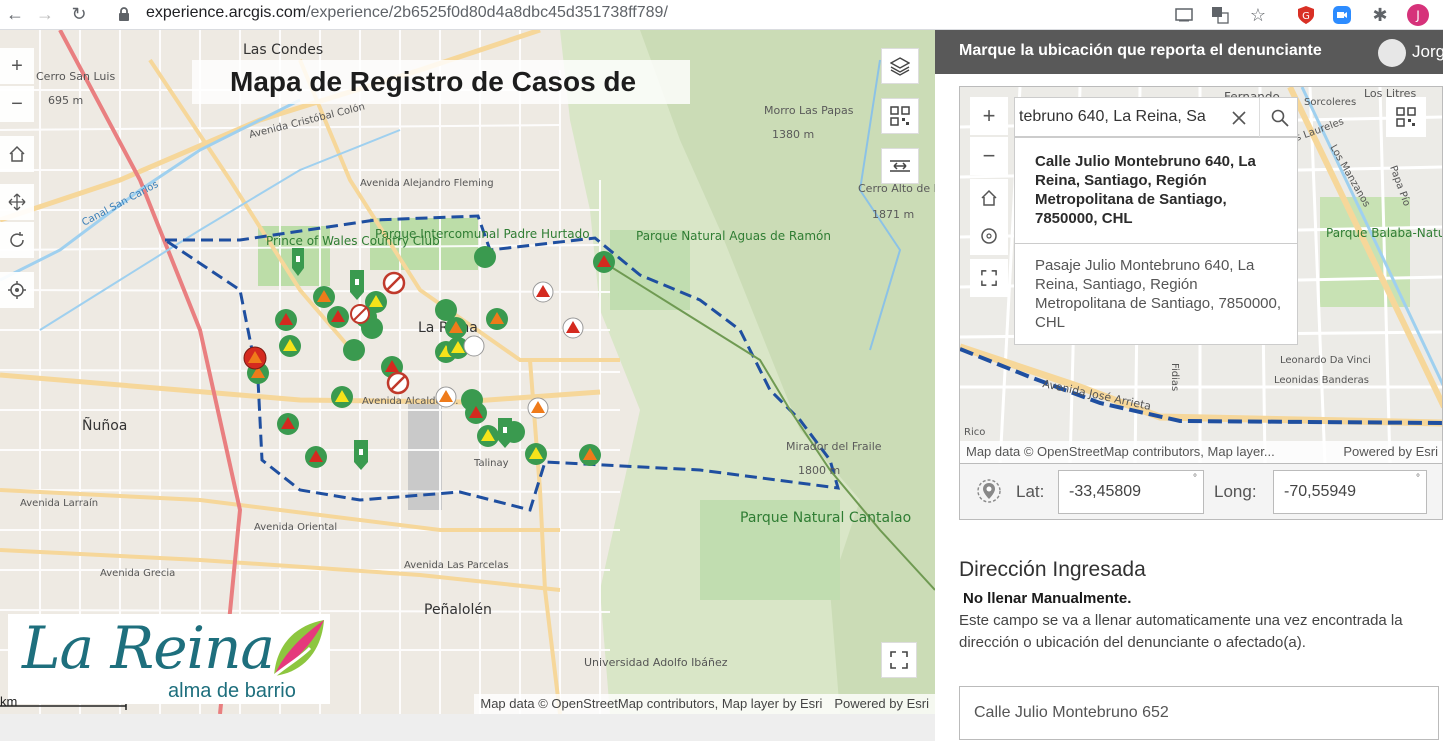  What do you see at coordinates (467, 727) in the screenshot?
I see `page-bottom-strip` at bounding box center [467, 727].